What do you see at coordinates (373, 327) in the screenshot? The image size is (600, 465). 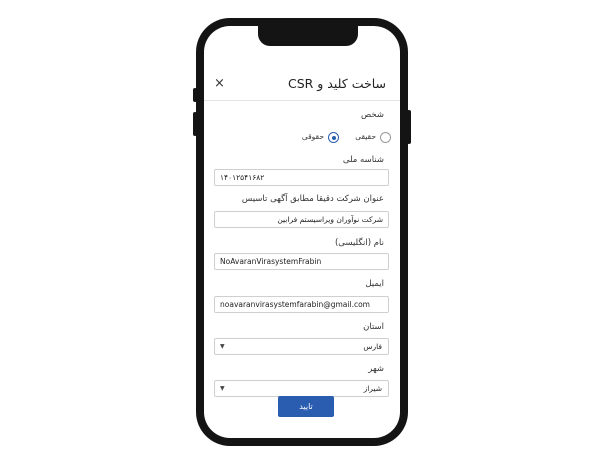 I see `province-label: استان` at bounding box center [373, 327].